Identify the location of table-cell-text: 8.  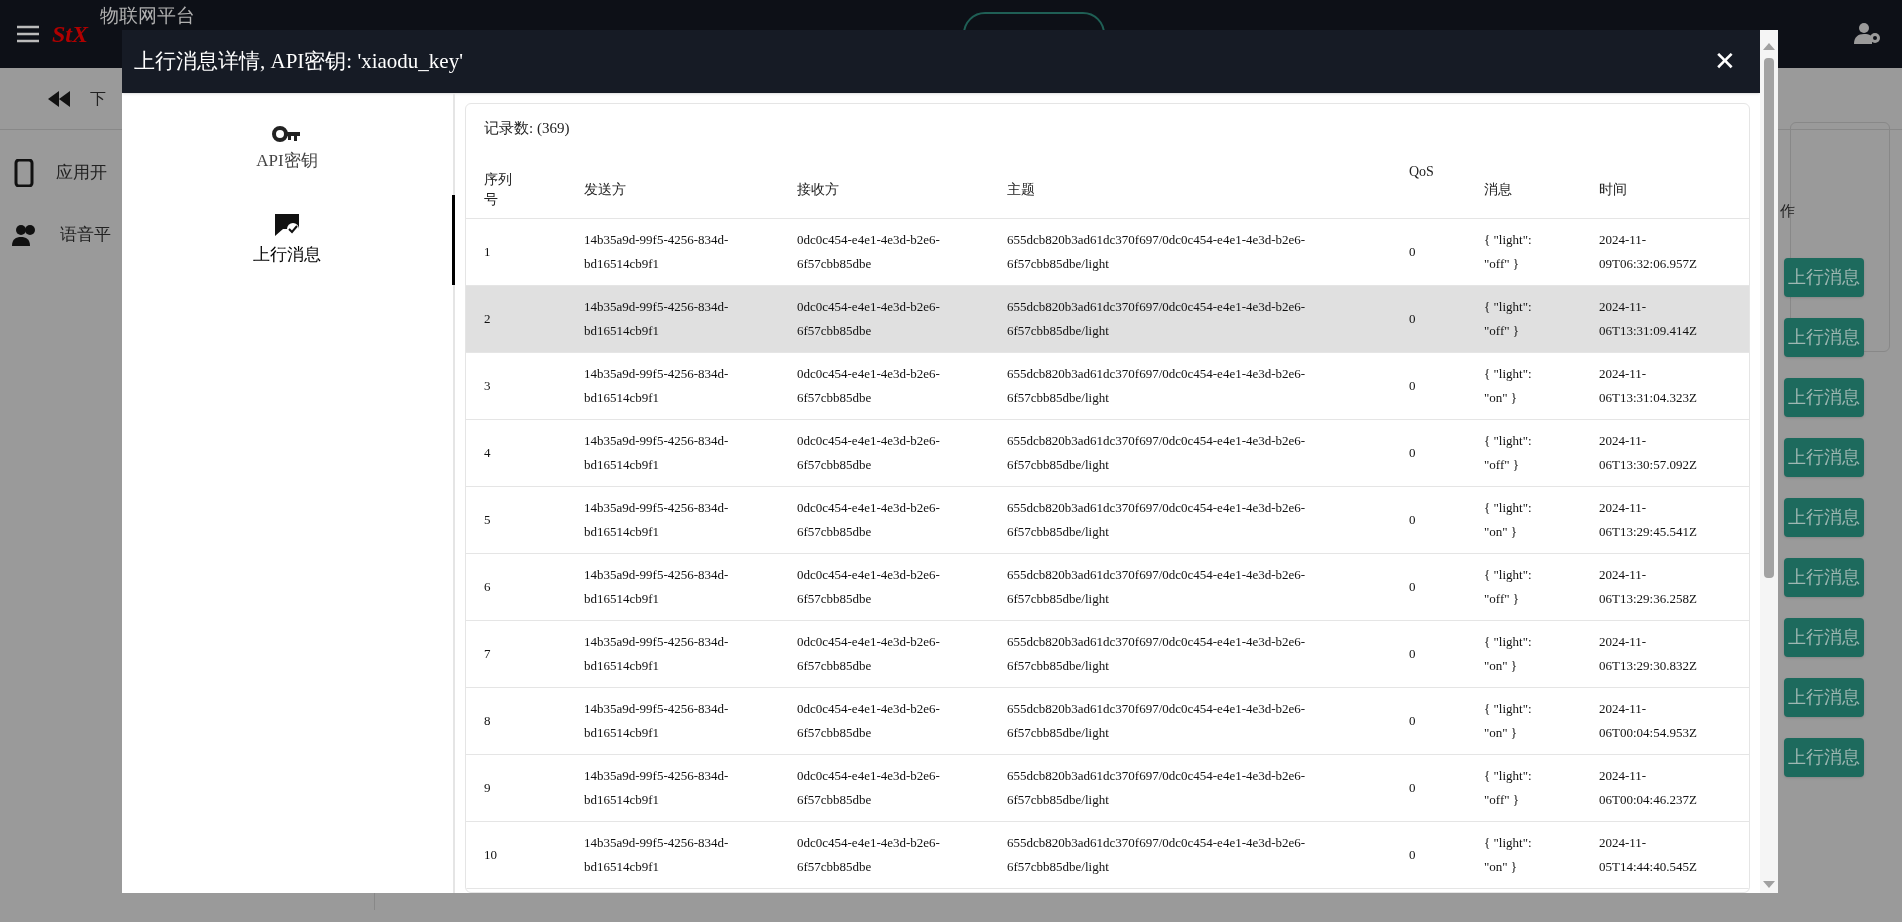
(487, 721).